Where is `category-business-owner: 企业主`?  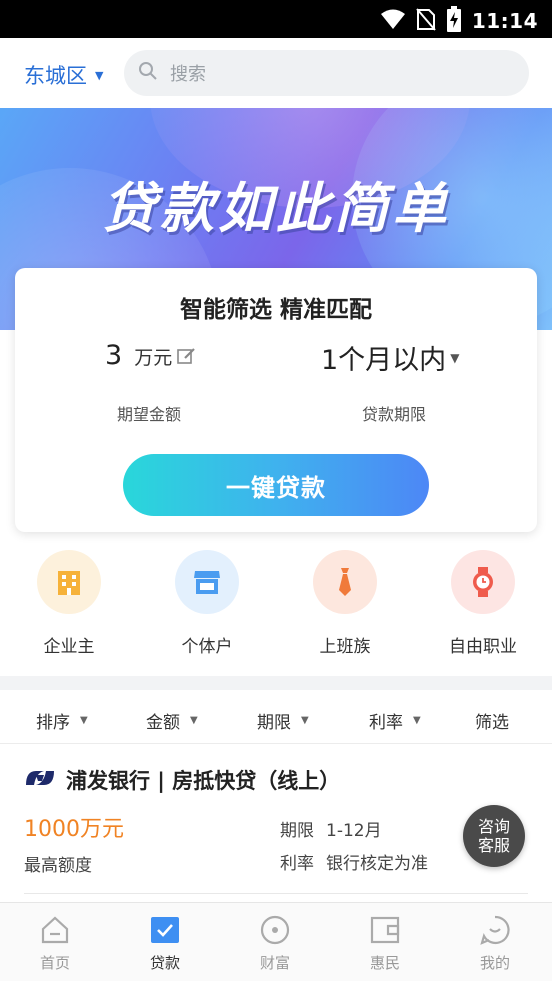
category-business-owner: 企业主 is located at coordinates (69, 603).